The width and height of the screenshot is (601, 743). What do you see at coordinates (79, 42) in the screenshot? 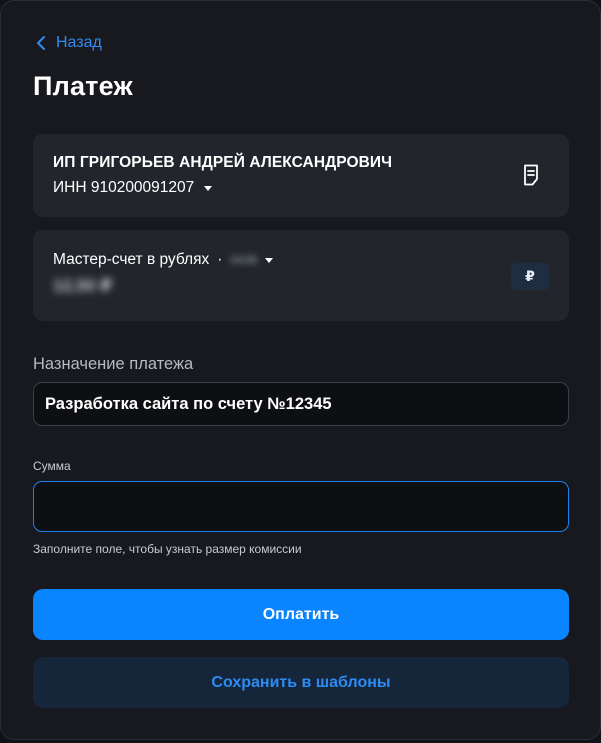
I see `back-label: Назад` at bounding box center [79, 42].